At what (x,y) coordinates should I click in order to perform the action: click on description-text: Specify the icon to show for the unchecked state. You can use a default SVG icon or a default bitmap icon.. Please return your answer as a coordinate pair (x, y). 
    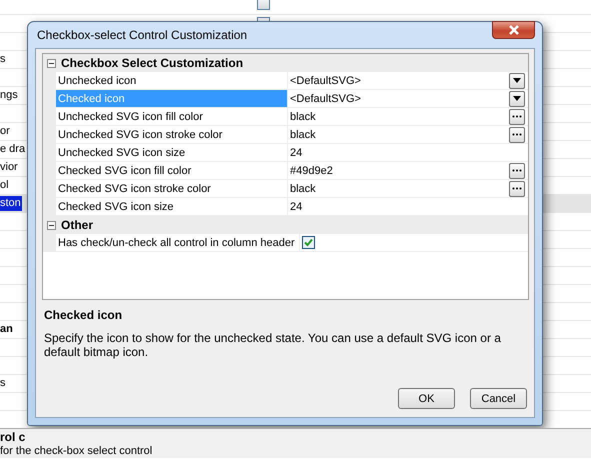
    Looking at the image, I should click on (273, 345).